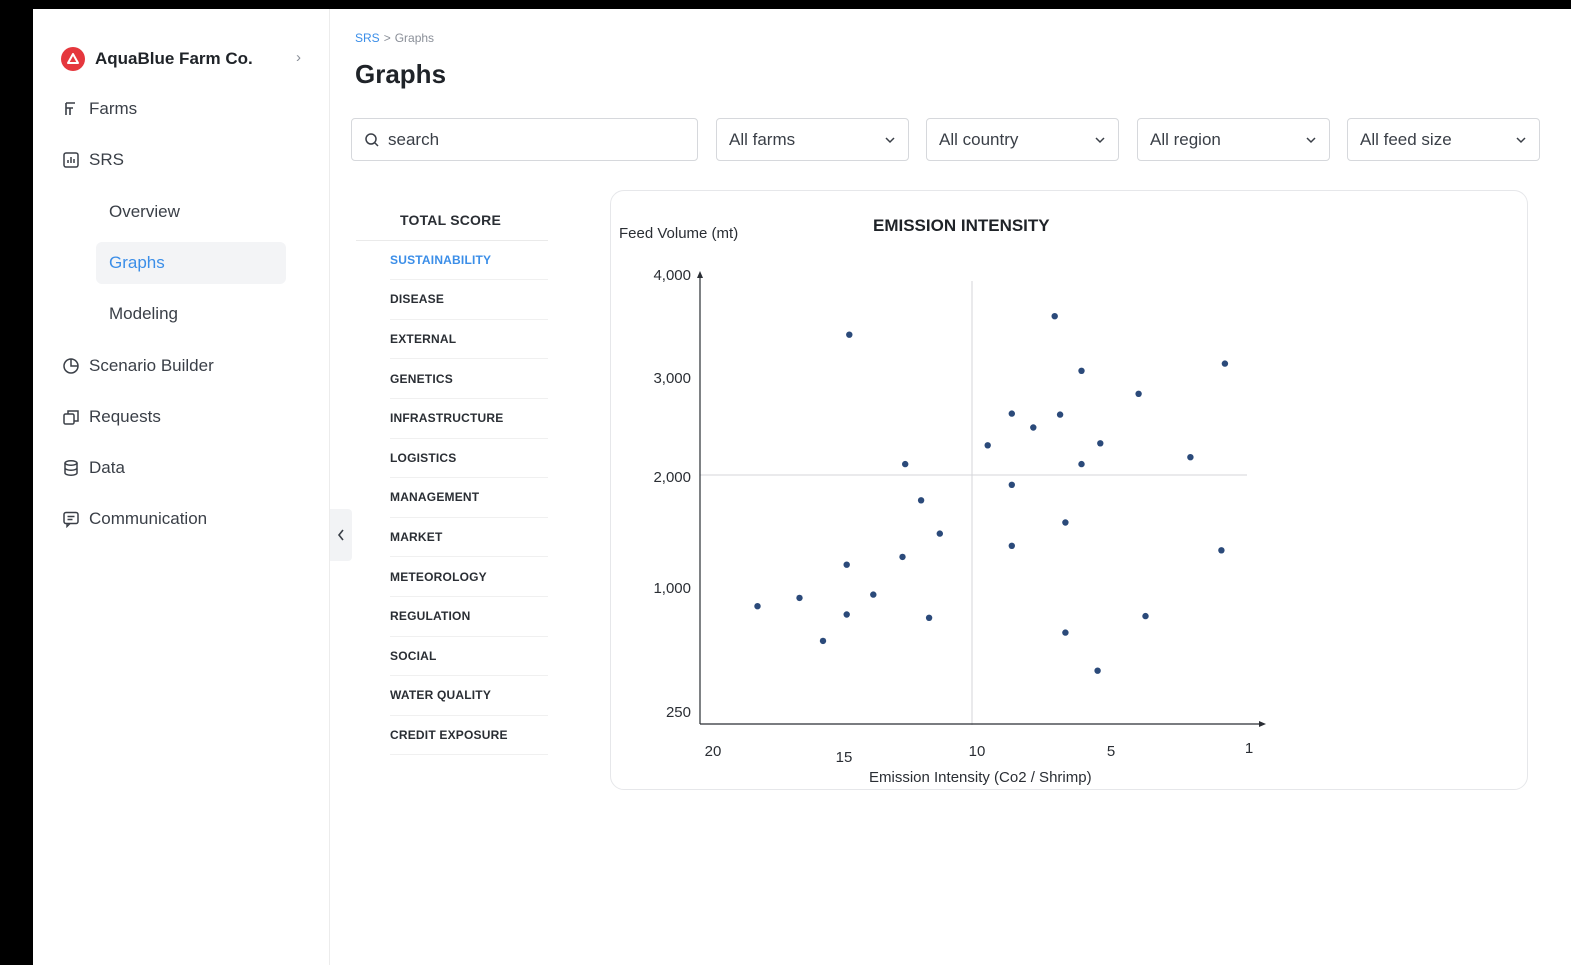 The height and width of the screenshot is (965, 1571). I want to click on category-item: LOGISTICS, so click(469, 459).